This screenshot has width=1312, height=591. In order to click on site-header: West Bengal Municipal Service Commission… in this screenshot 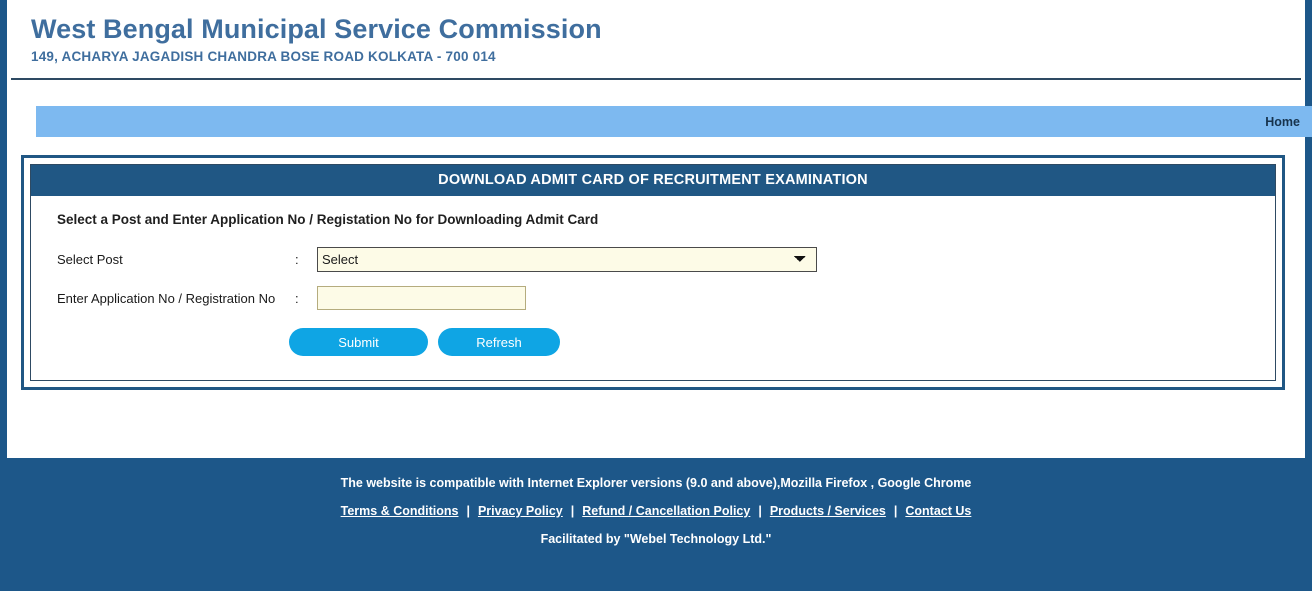, I will do `click(656, 32)`.